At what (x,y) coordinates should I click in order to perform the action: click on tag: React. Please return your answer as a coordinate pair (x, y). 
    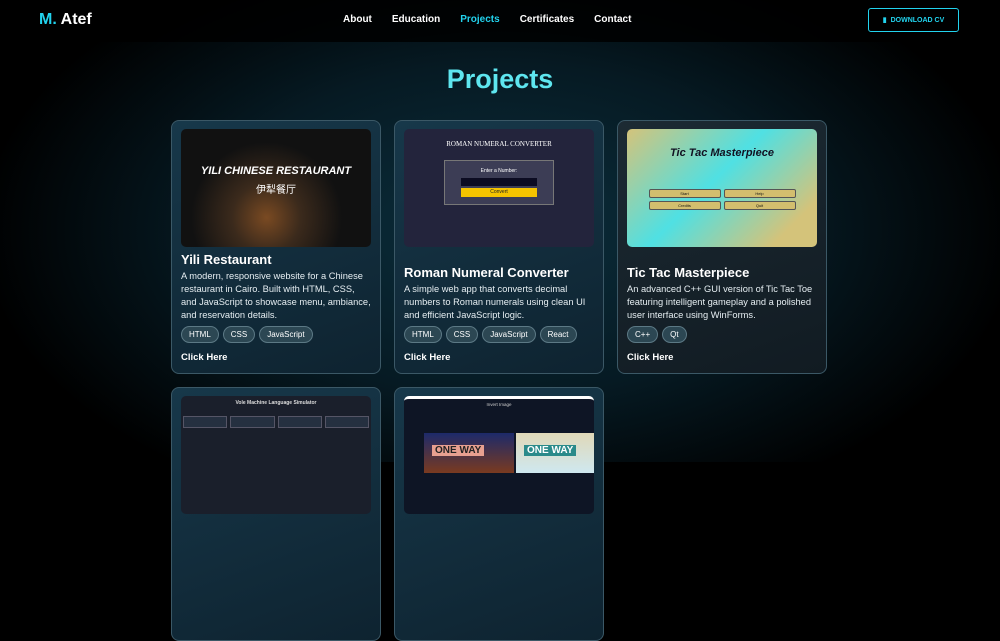
    Looking at the image, I should click on (558, 334).